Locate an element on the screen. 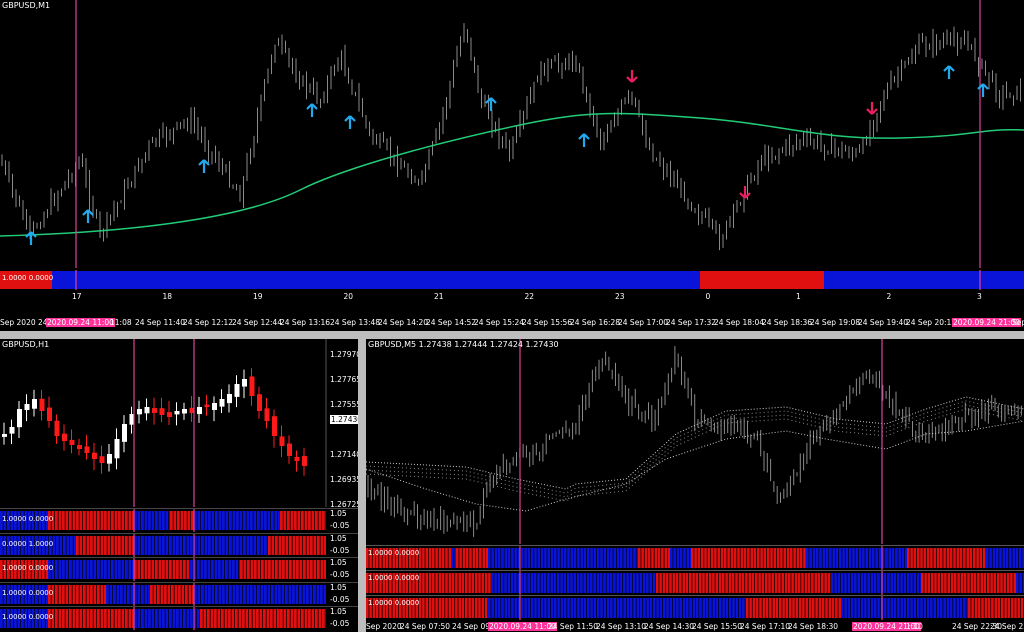  time-tick-label: 24 Sep 17:00 is located at coordinates (643, 322).